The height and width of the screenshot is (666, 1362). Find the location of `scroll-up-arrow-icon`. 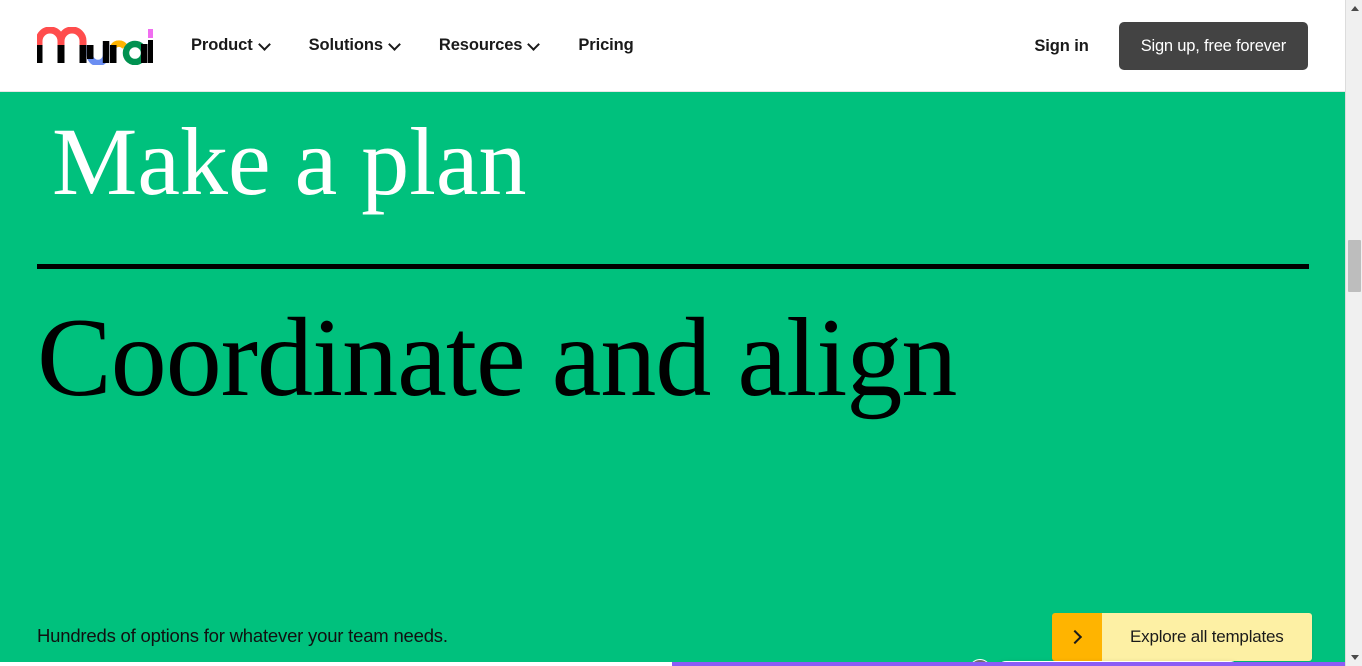

scroll-up-arrow-icon is located at coordinates (1354, 8).